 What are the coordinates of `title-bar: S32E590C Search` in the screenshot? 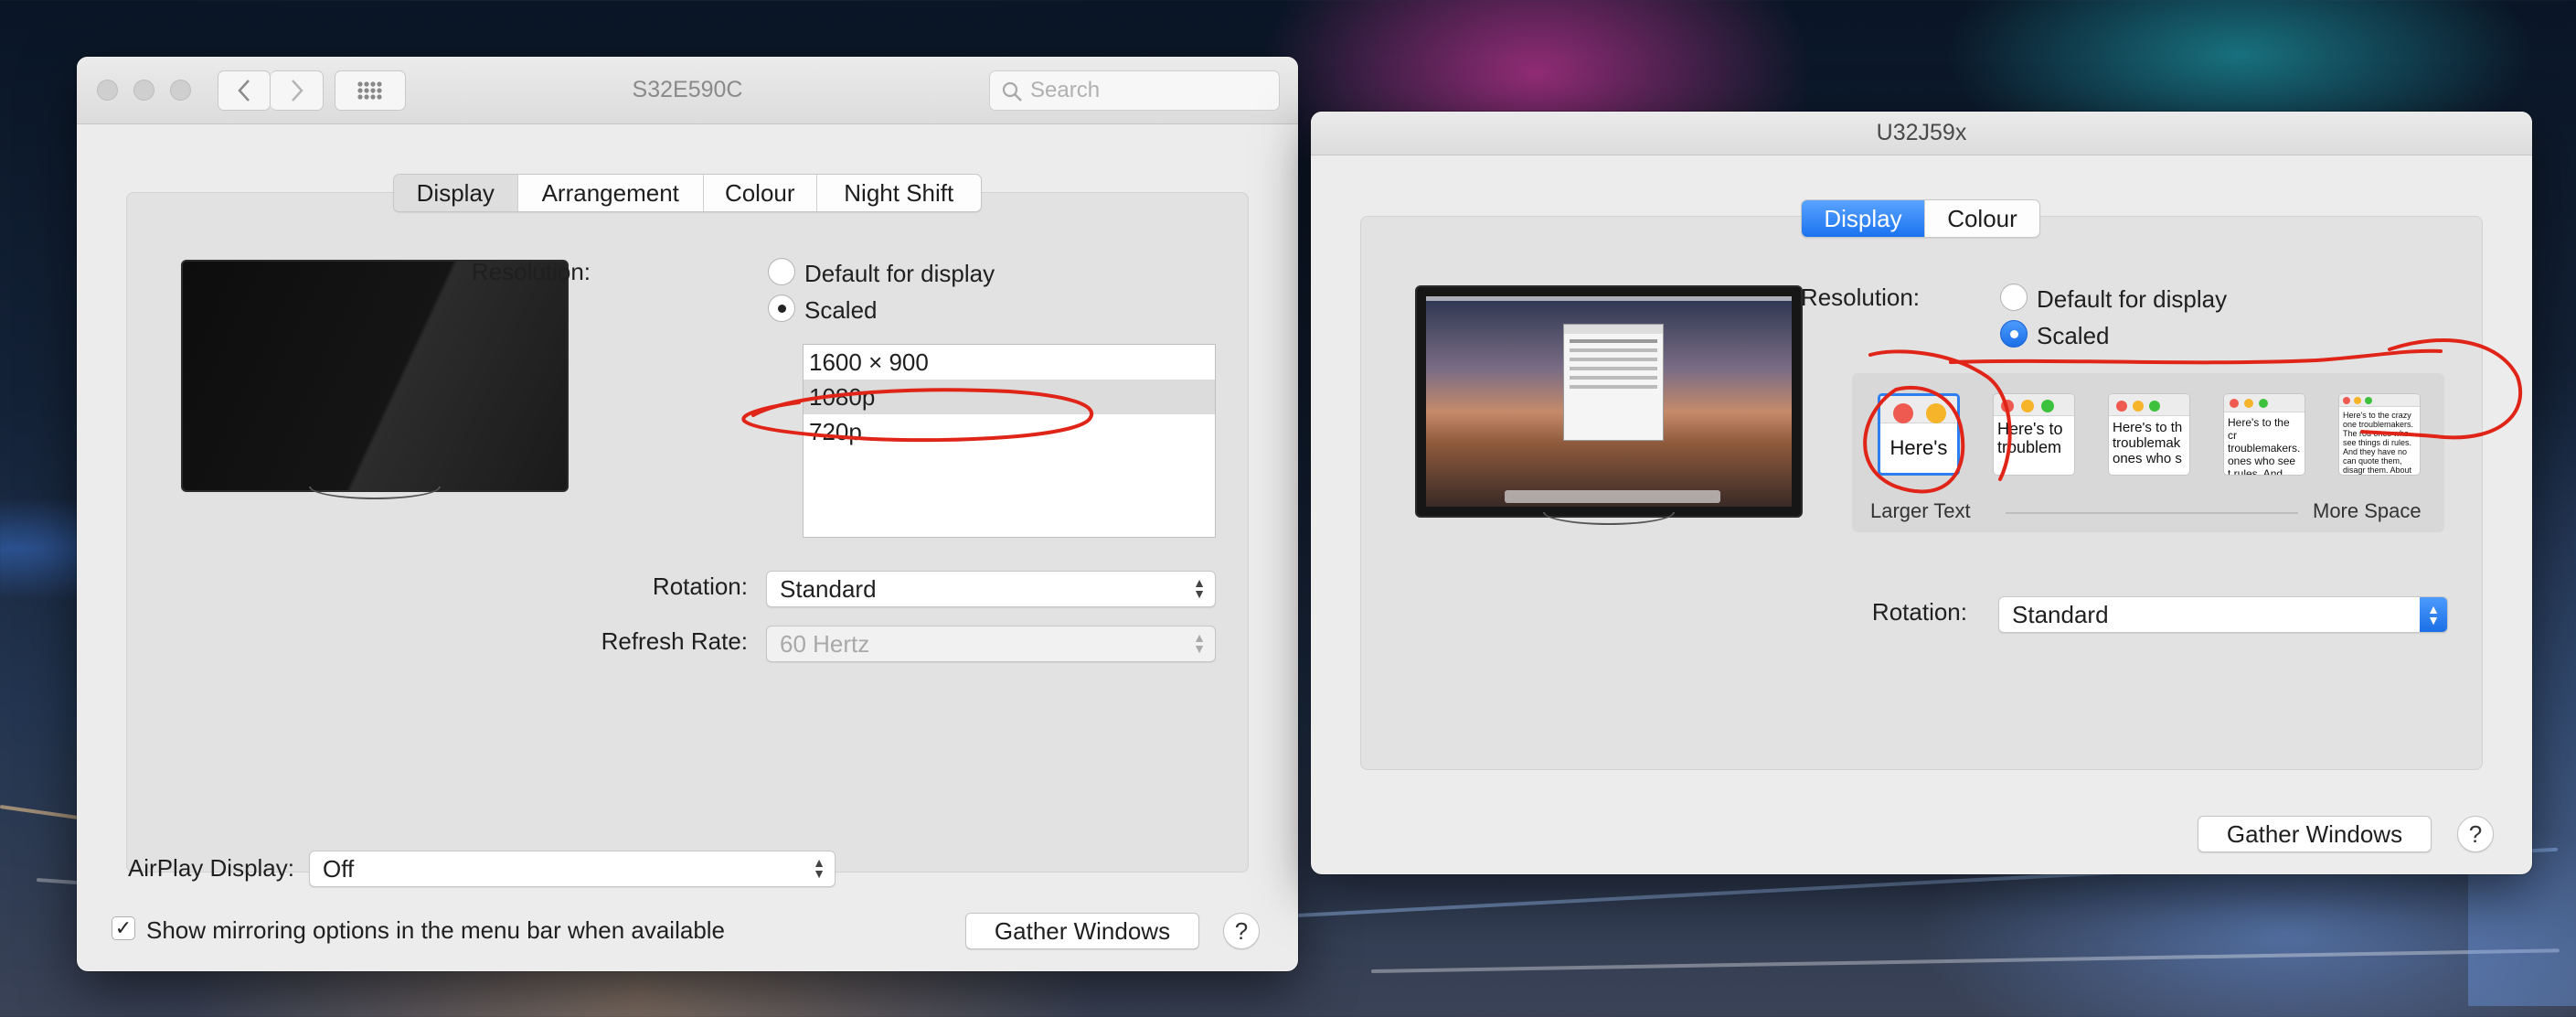 It's located at (687, 90).